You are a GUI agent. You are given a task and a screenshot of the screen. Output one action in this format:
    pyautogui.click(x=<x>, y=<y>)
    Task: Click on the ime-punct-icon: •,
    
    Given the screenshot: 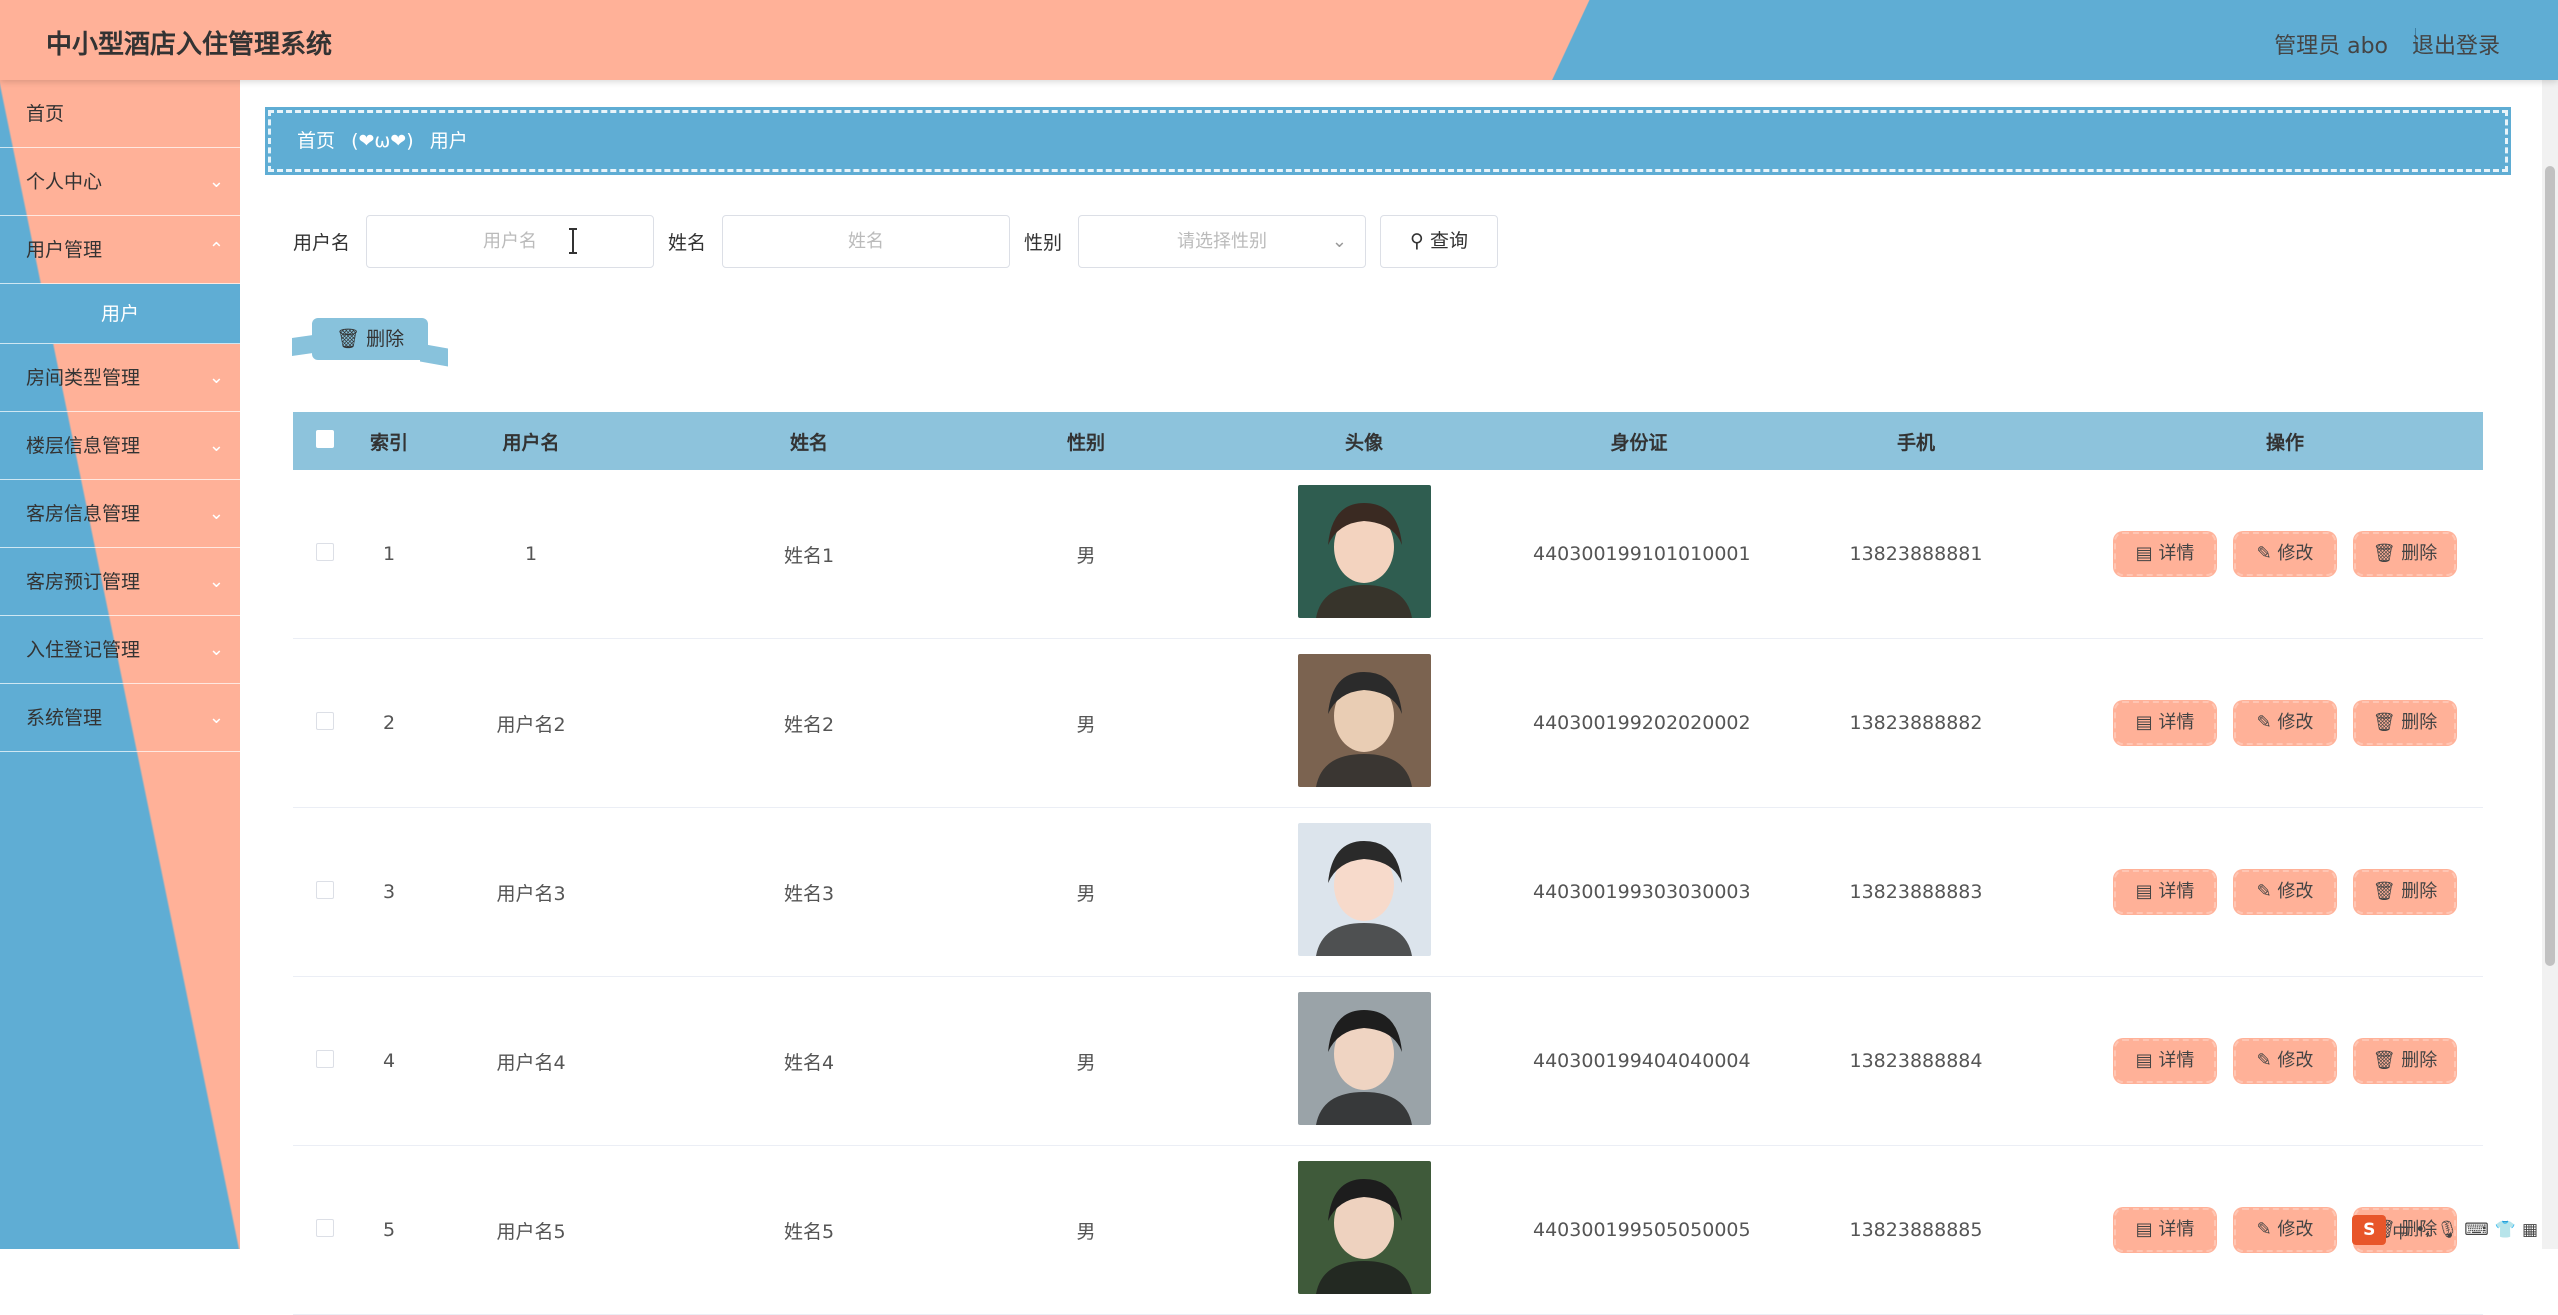 What is the action you would take?
    pyautogui.click(x=2422, y=1230)
    